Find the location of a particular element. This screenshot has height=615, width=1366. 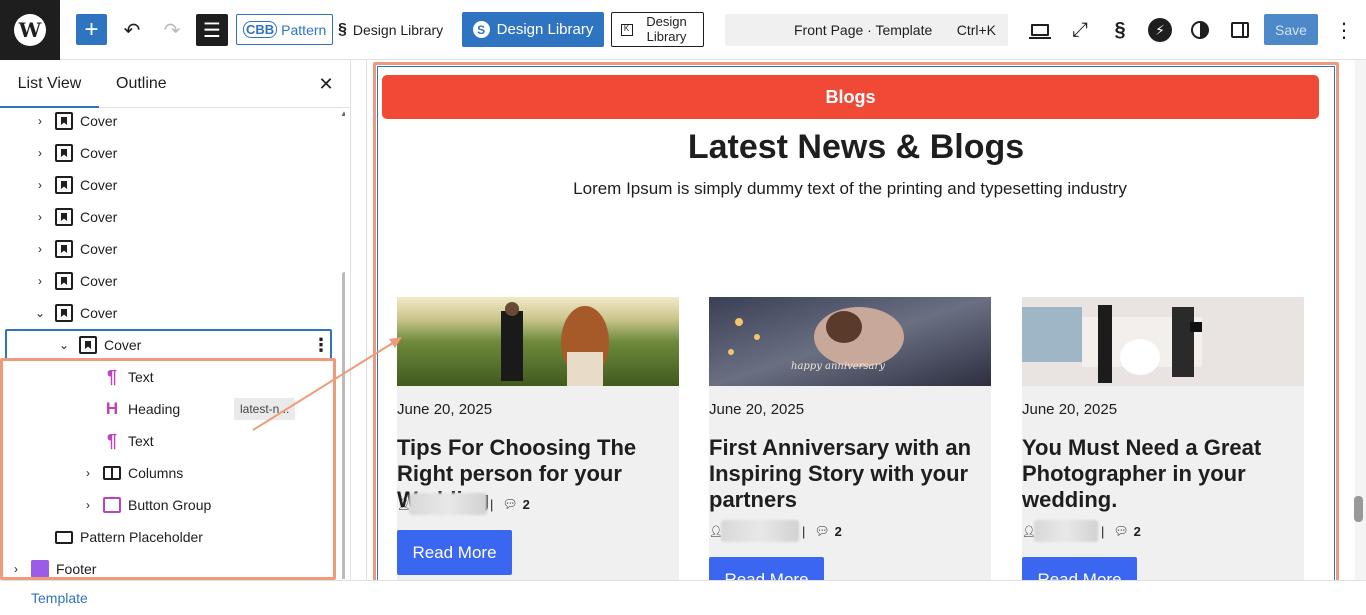

tree-row: › Columns is located at coordinates (172, 473).